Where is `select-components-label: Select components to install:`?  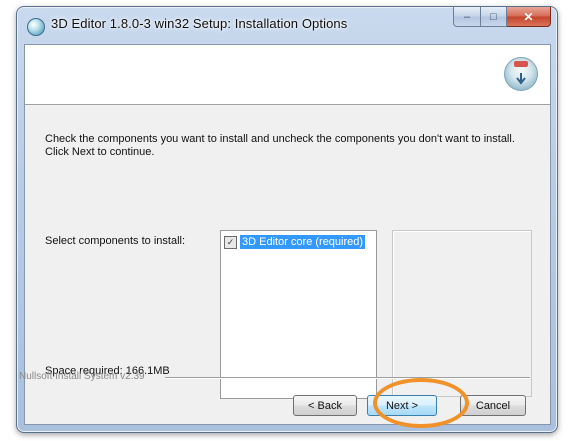
select-components-label: Select components to install: is located at coordinates (115, 241).